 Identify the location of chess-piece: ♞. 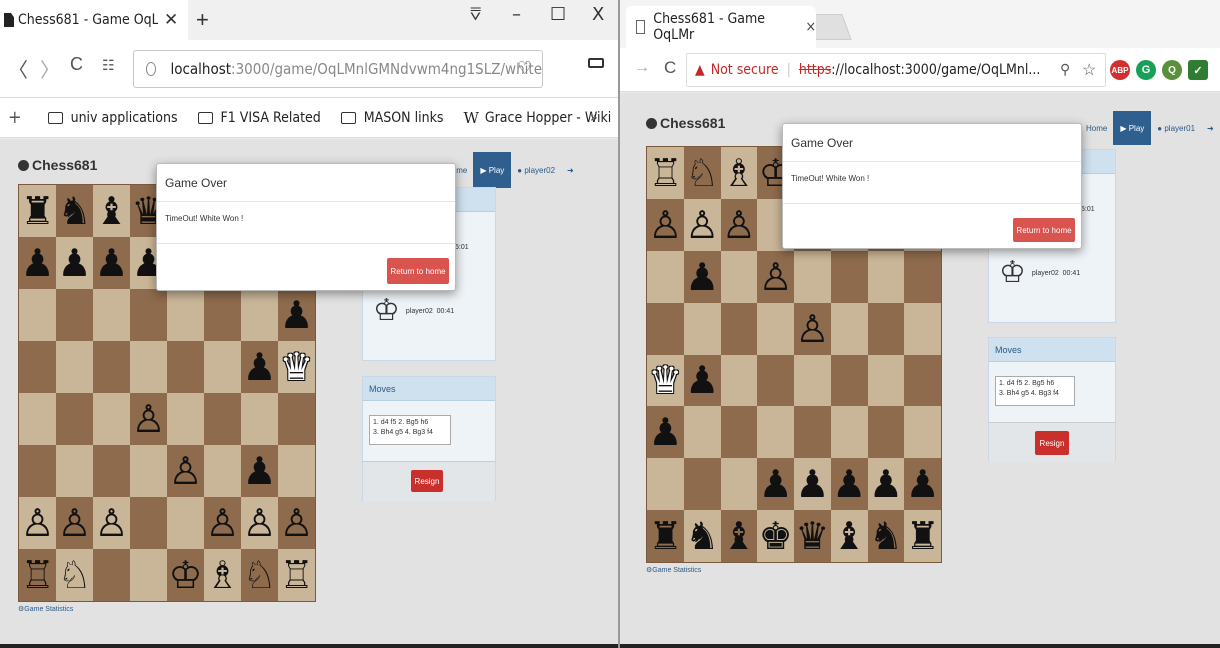
(886, 536).